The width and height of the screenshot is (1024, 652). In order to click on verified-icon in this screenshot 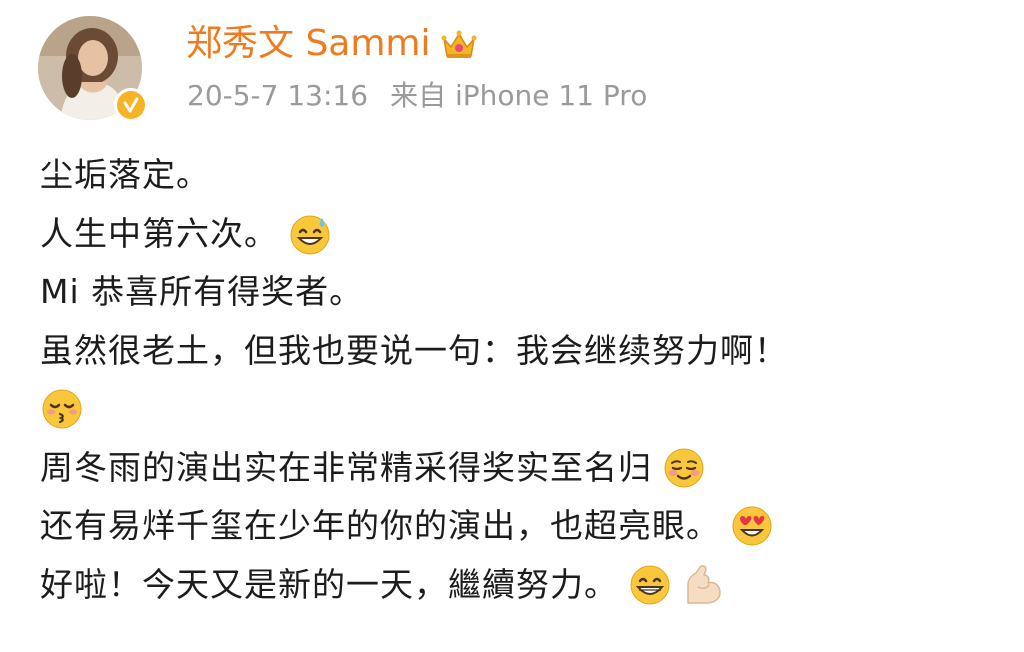, I will do `click(131, 105)`.